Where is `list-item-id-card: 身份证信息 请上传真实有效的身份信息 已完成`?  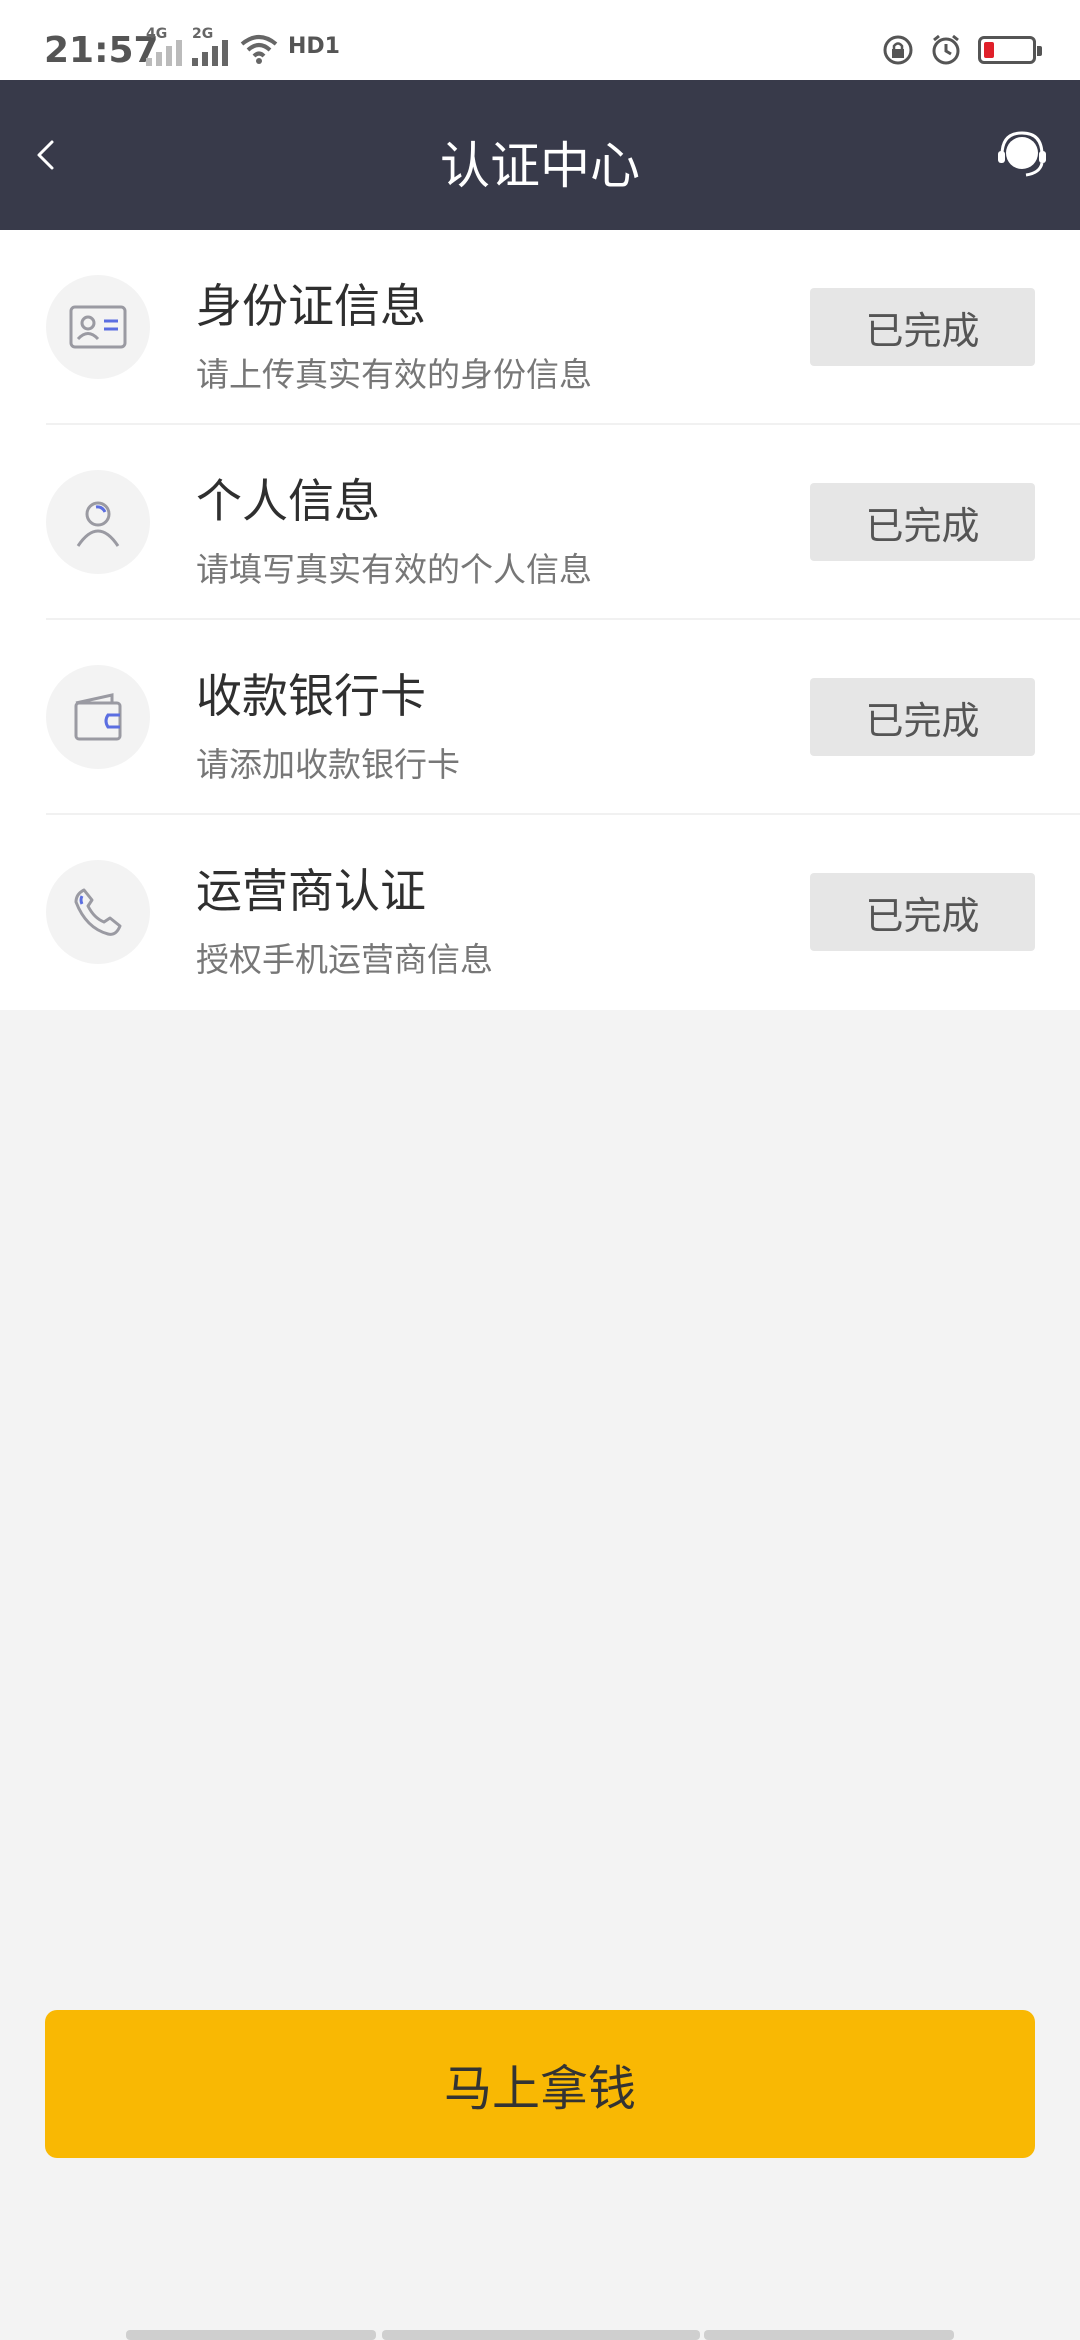
list-item-id-card: 身份证信息 请上传真实有效的身份信息 已完成 is located at coordinates (540, 327).